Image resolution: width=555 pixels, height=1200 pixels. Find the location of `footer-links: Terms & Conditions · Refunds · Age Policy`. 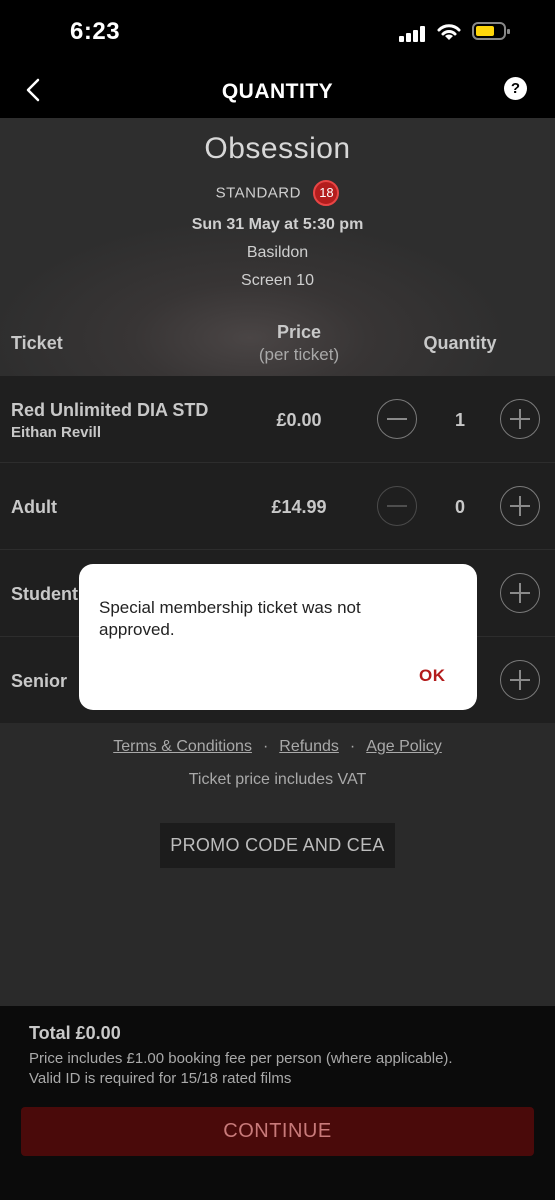

footer-links: Terms & Conditions · Refunds · Age Policy is located at coordinates (277, 747).